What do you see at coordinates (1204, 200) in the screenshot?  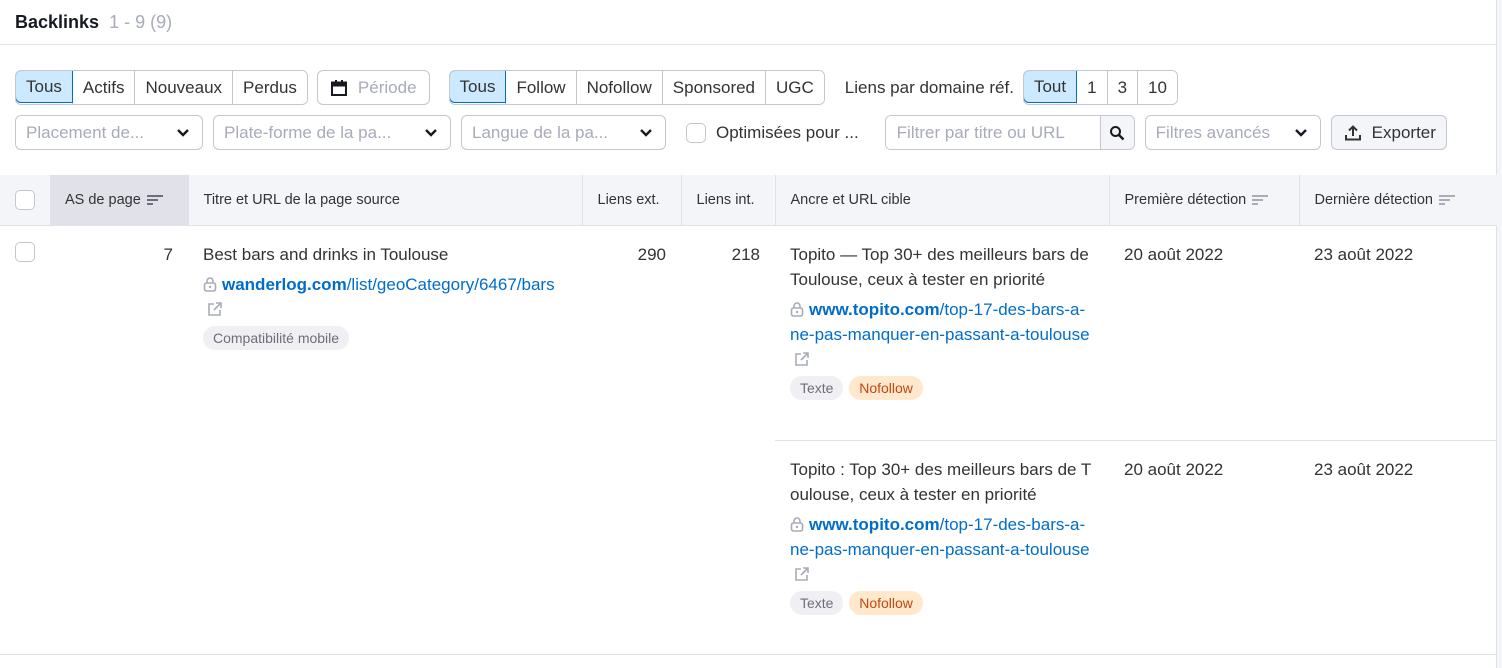 I see `column-header-first-seen: Première détection` at bounding box center [1204, 200].